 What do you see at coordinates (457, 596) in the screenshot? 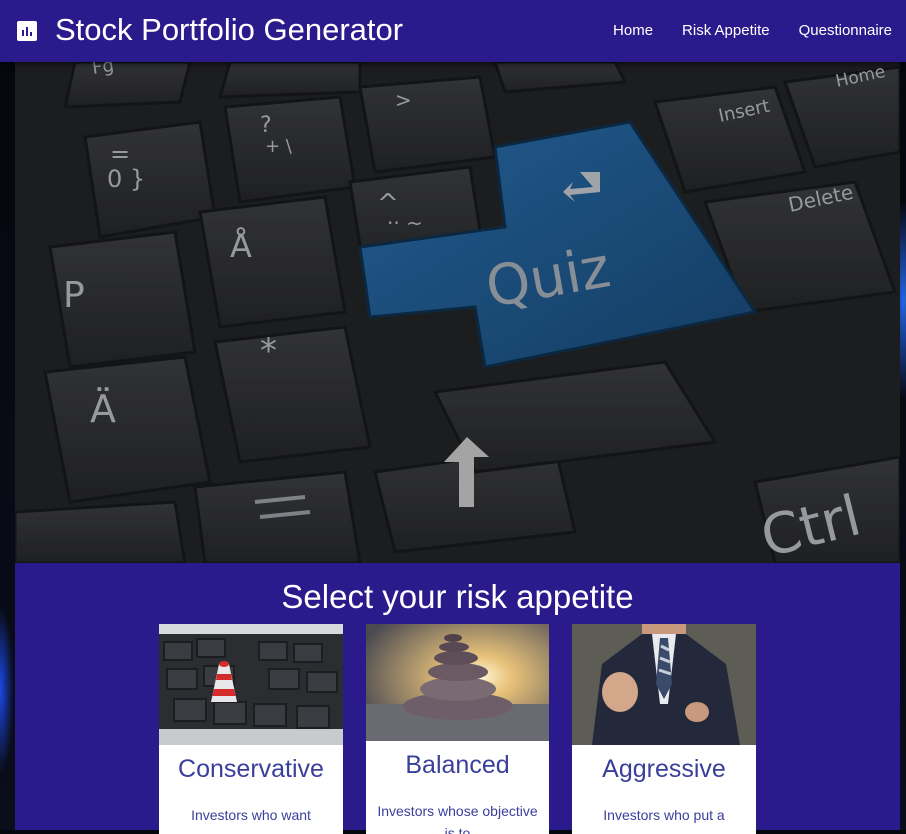
I see `section-title: Select your risk appetite` at bounding box center [457, 596].